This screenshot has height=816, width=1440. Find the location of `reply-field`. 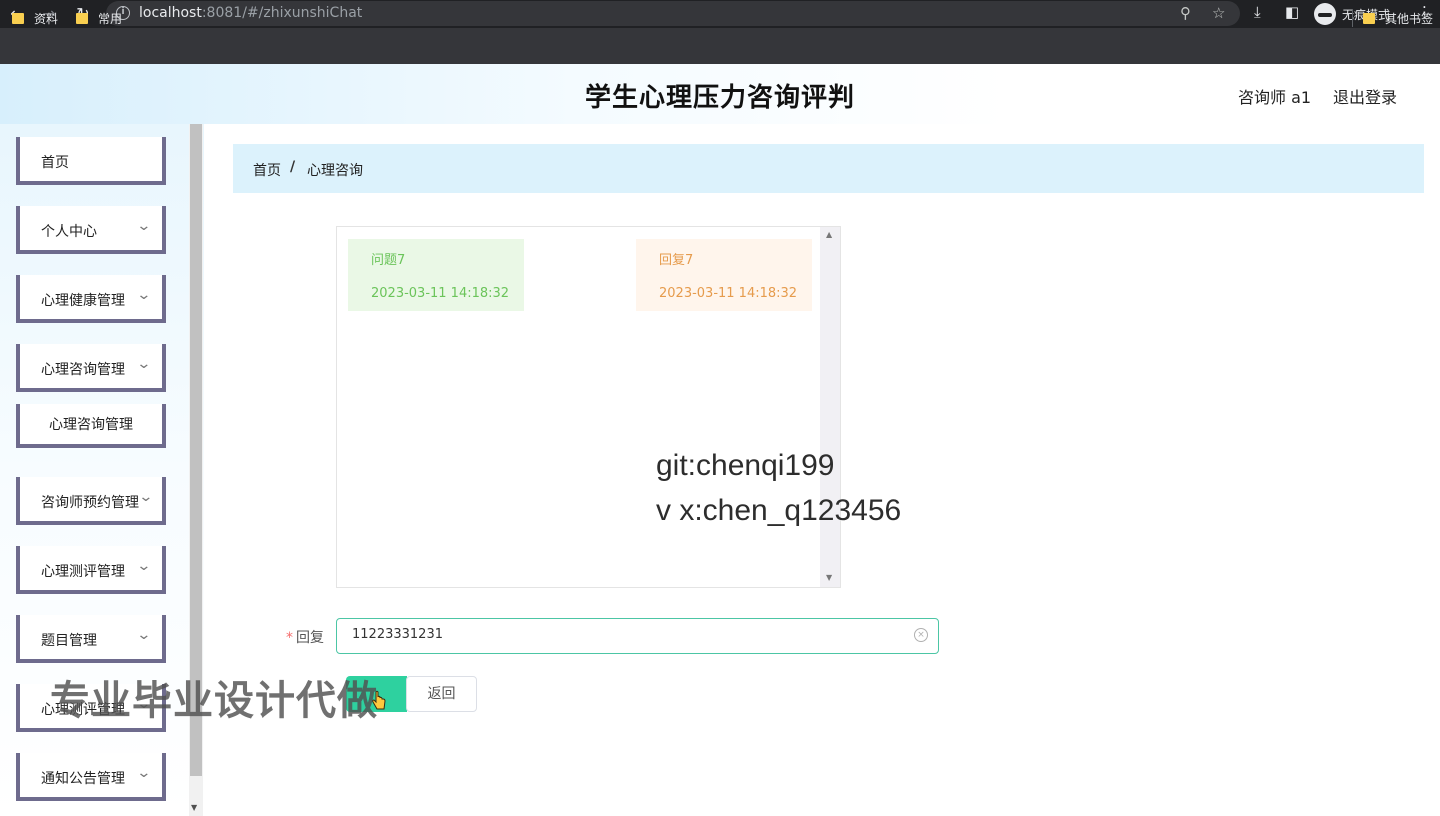

reply-field is located at coordinates (637, 636).